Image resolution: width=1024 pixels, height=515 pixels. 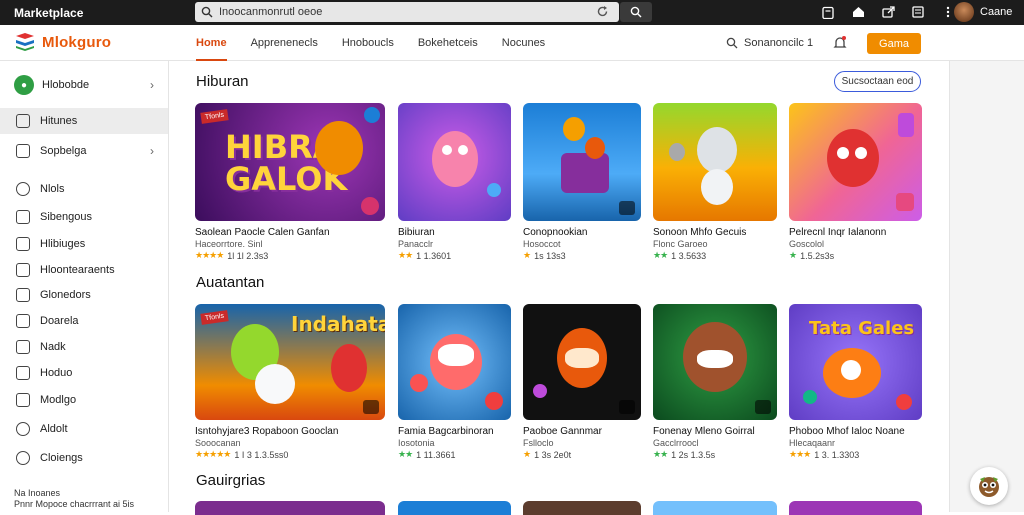 What do you see at coordinates (416, 244) in the screenshot?
I see `app-developer: Panacclr` at bounding box center [416, 244].